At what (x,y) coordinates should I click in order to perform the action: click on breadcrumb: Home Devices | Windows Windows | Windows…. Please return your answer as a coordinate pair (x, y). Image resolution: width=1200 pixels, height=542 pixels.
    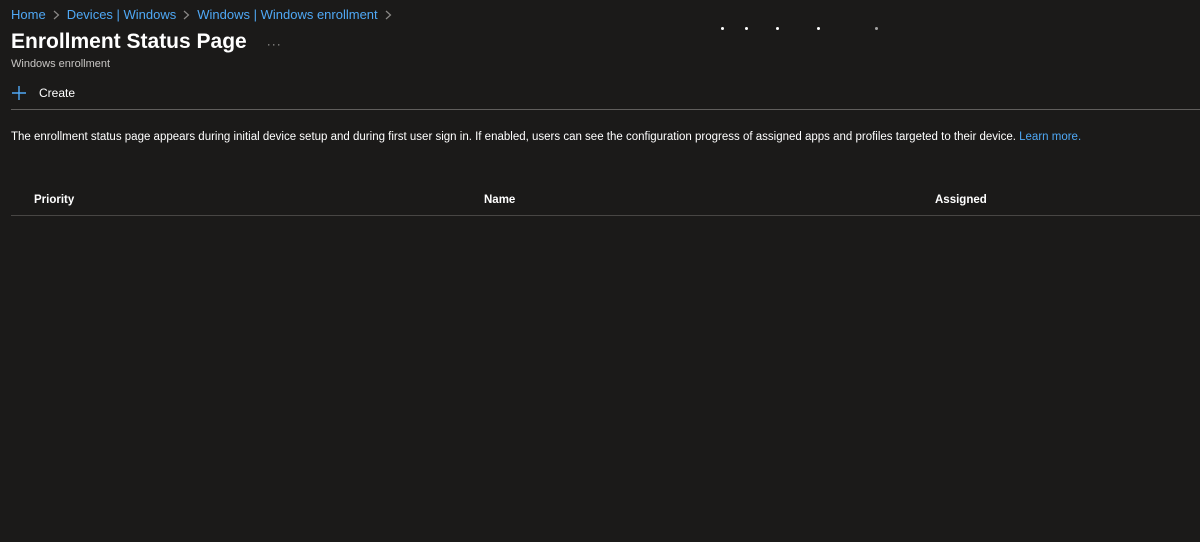
    Looking at the image, I should click on (205, 15).